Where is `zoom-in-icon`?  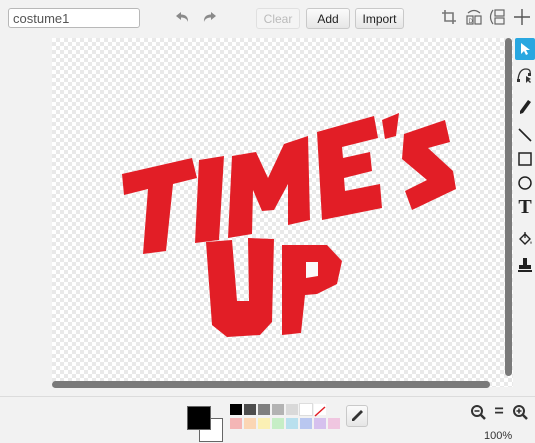
zoom-in-icon is located at coordinates (520, 412).